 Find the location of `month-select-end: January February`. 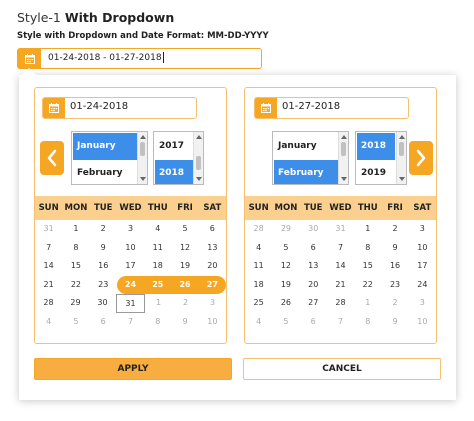

month-select-end: January February is located at coordinates (310, 158).